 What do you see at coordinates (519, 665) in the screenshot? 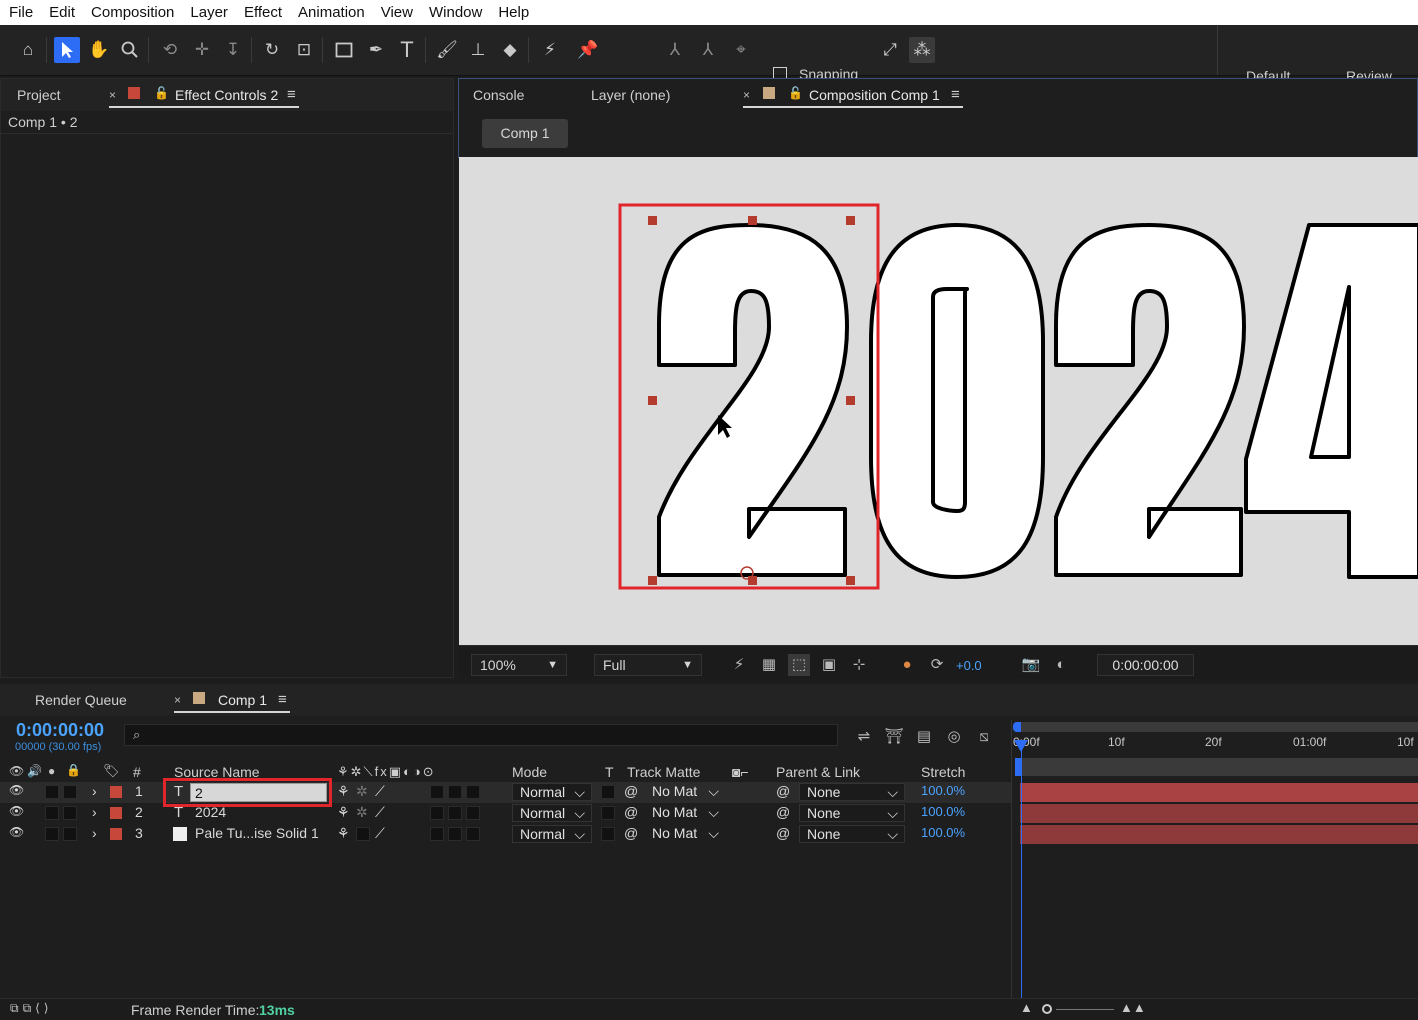
I see `zoom-dropdown: 100% ▼` at bounding box center [519, 665].